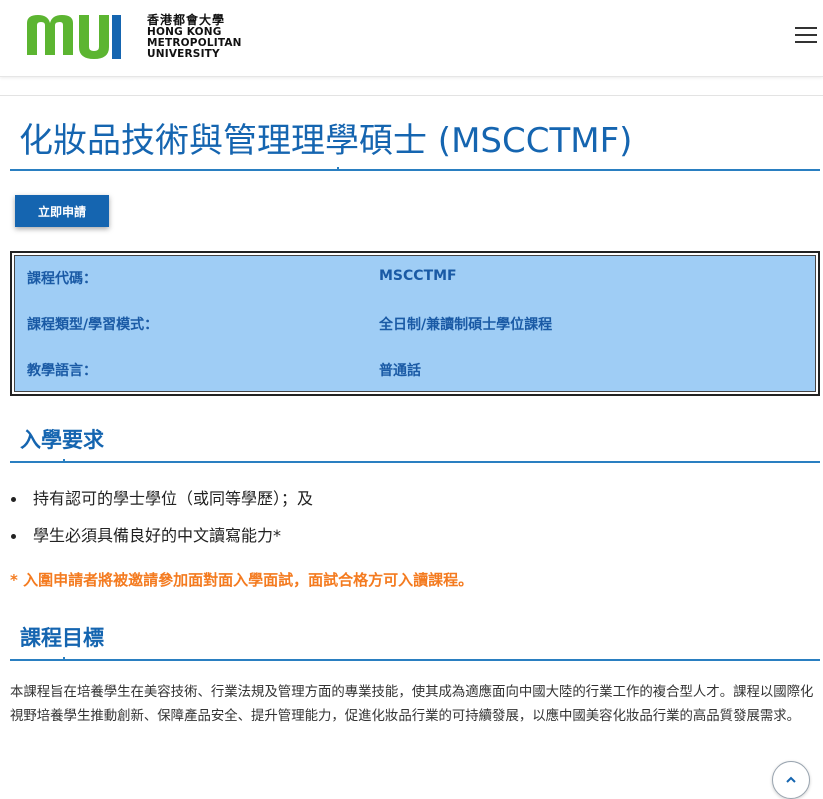 This screenshot has width=823, height=799. I want to click on interview-note: * 入圍申請者將被邀請參加面對面入學面試，面試合格方可入讀課程。, so click(242, 580).